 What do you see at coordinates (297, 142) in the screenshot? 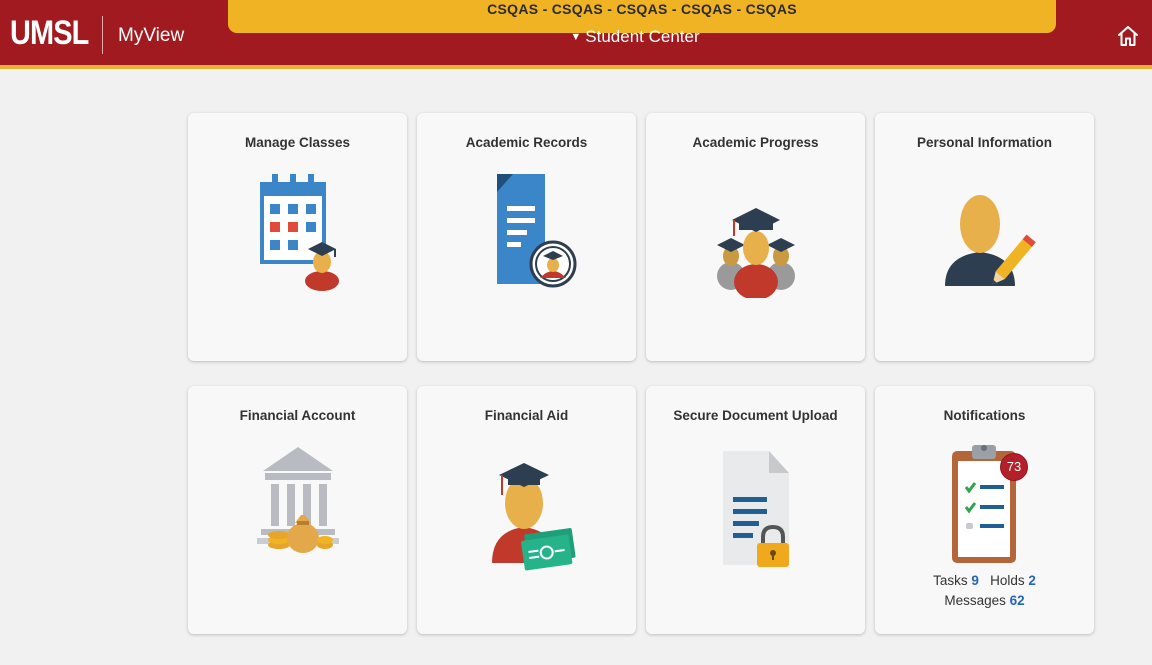
I see `tile-title: Manage Classes` at bounding box center [297, 142].